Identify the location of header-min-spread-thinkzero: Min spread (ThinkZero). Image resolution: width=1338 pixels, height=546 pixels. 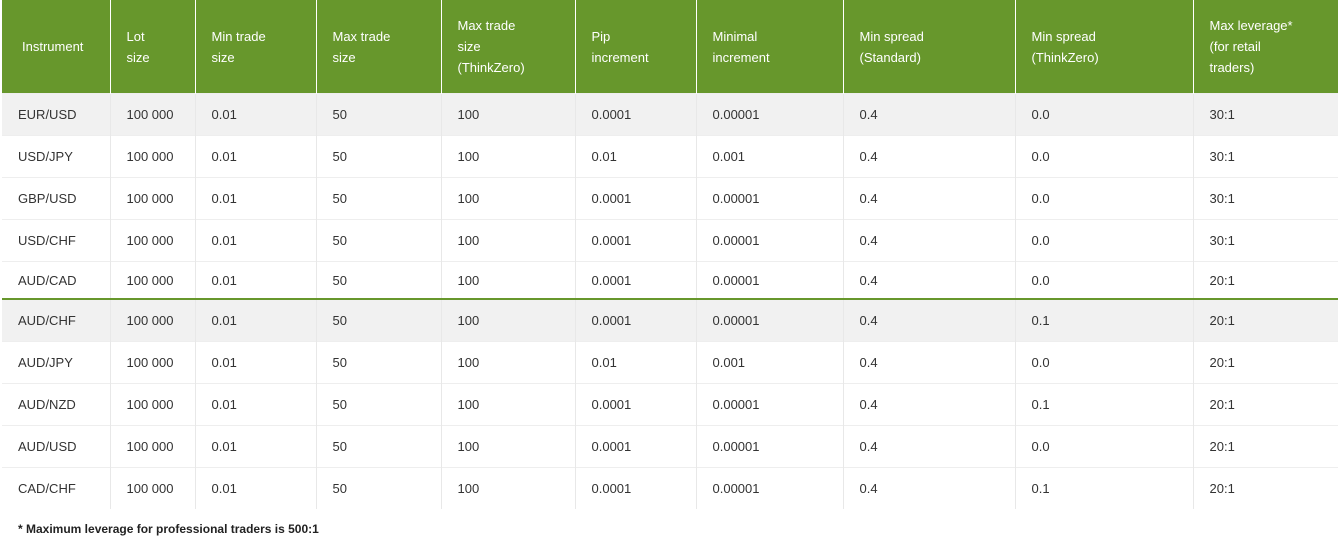
(1104, 47).